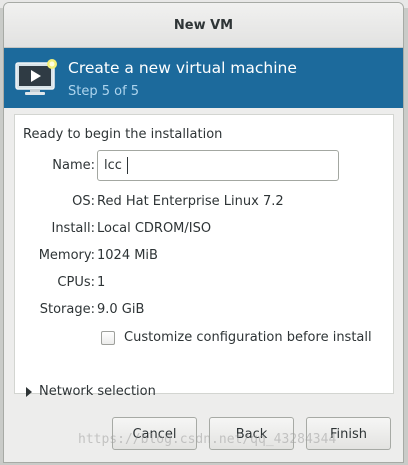  What do you see at coordinates (101, 282) in the screenshot?
I see `cpus-value: 1` at bounding box center [101, 282].